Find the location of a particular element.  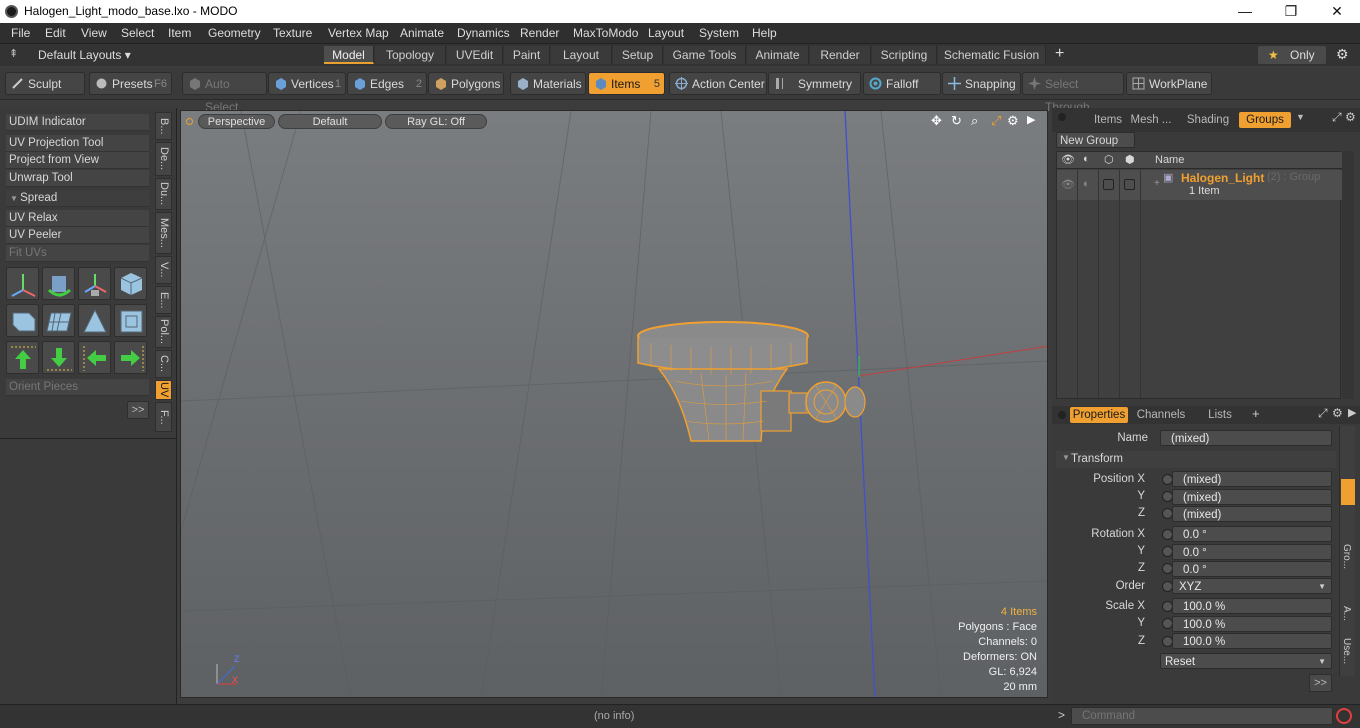

tabs-dropdown-icon: ▼ is located at coordinates (1300, 117).